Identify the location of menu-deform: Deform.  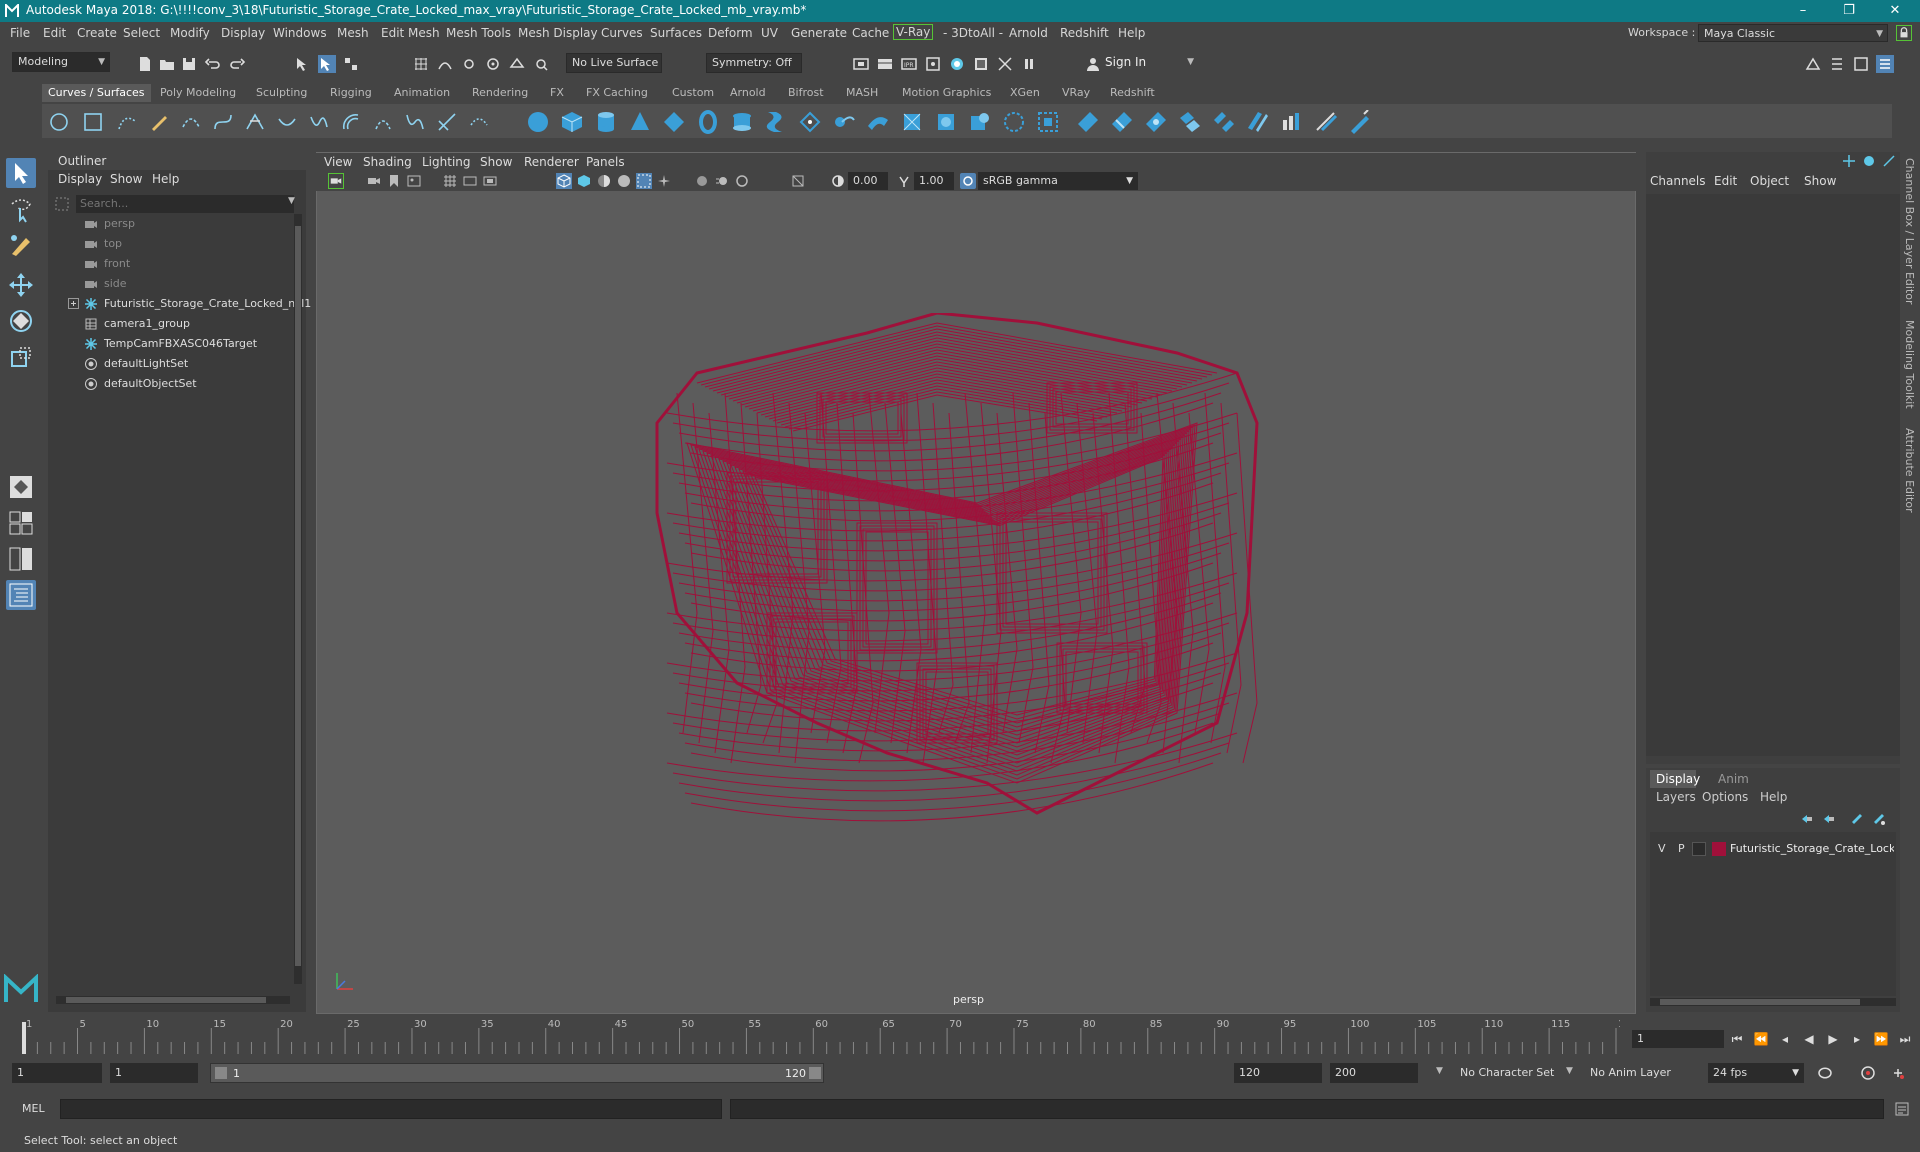
(730, 33).